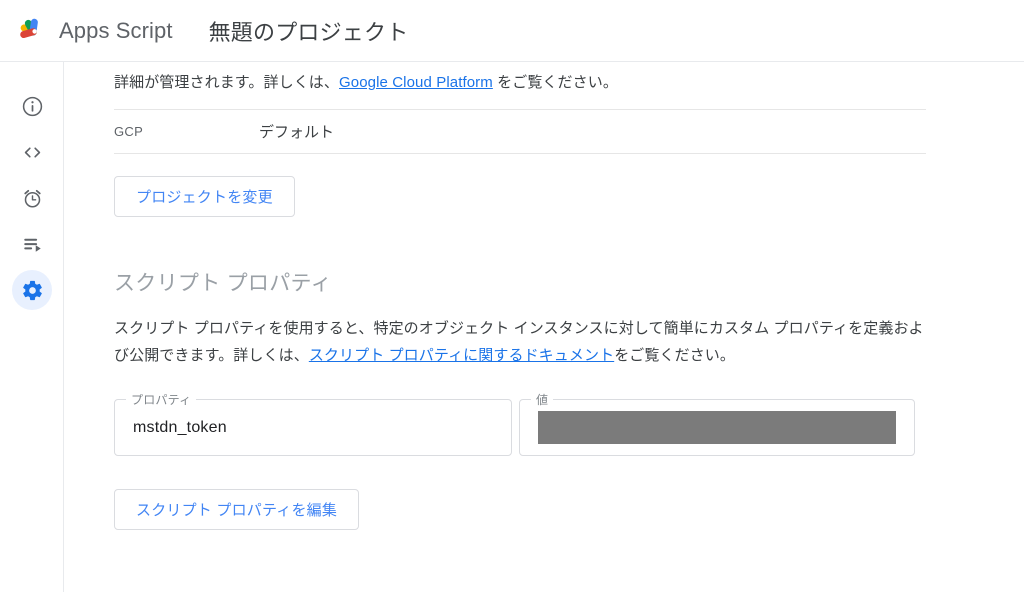 The image size is (1024, 592). I want to click on edit-script-properties-button: スクリプト プロパティを編集, so click(237, 509).